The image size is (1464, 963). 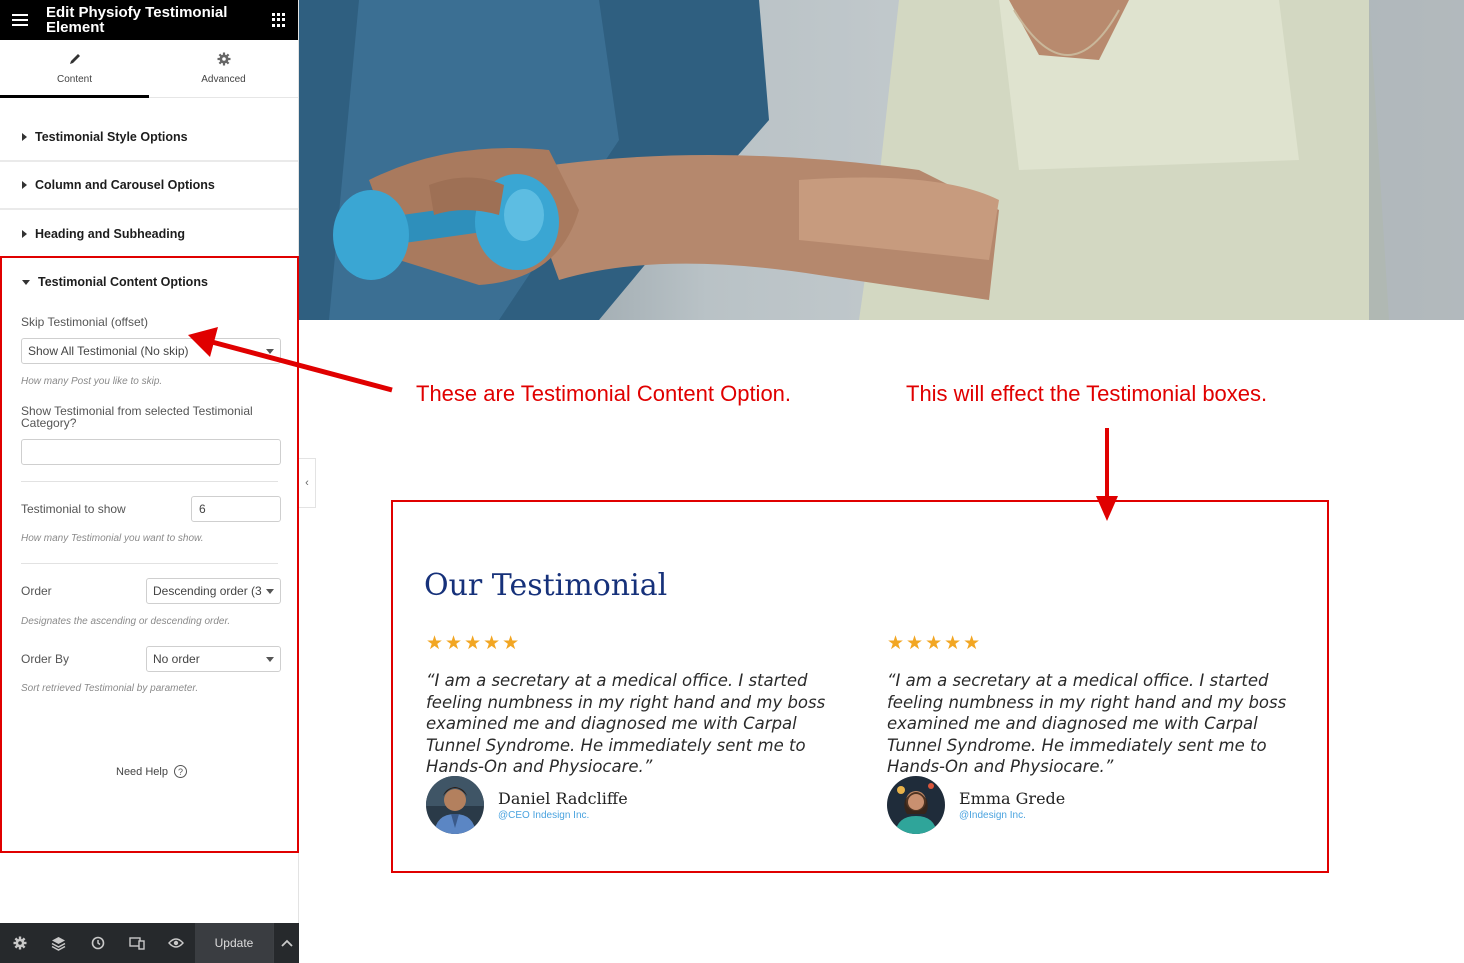 What do you see at coordinates (1087, 393) in the screenshot?
I see `annotation-right-text: This will effect the Testimonial boxes.` at bounding box center [1087, 393].